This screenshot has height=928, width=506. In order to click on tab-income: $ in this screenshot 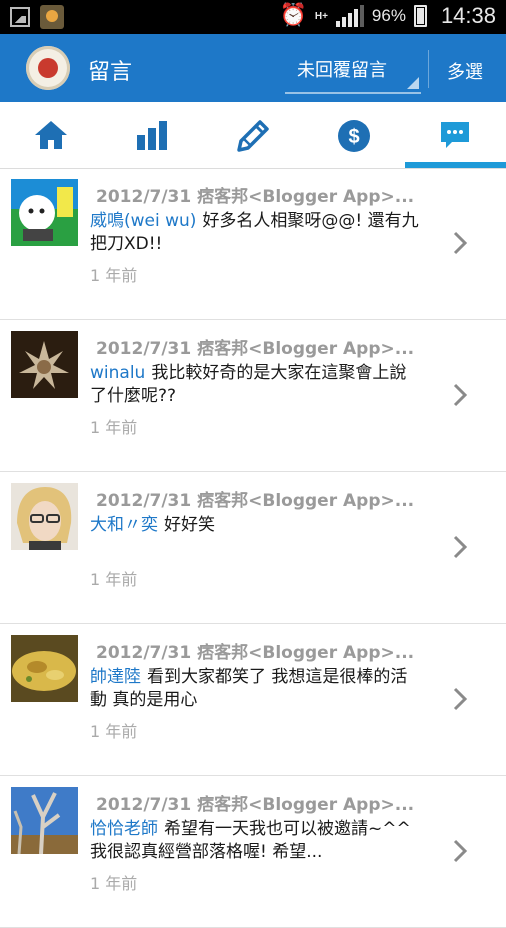, I will do `click(353, 135)`.